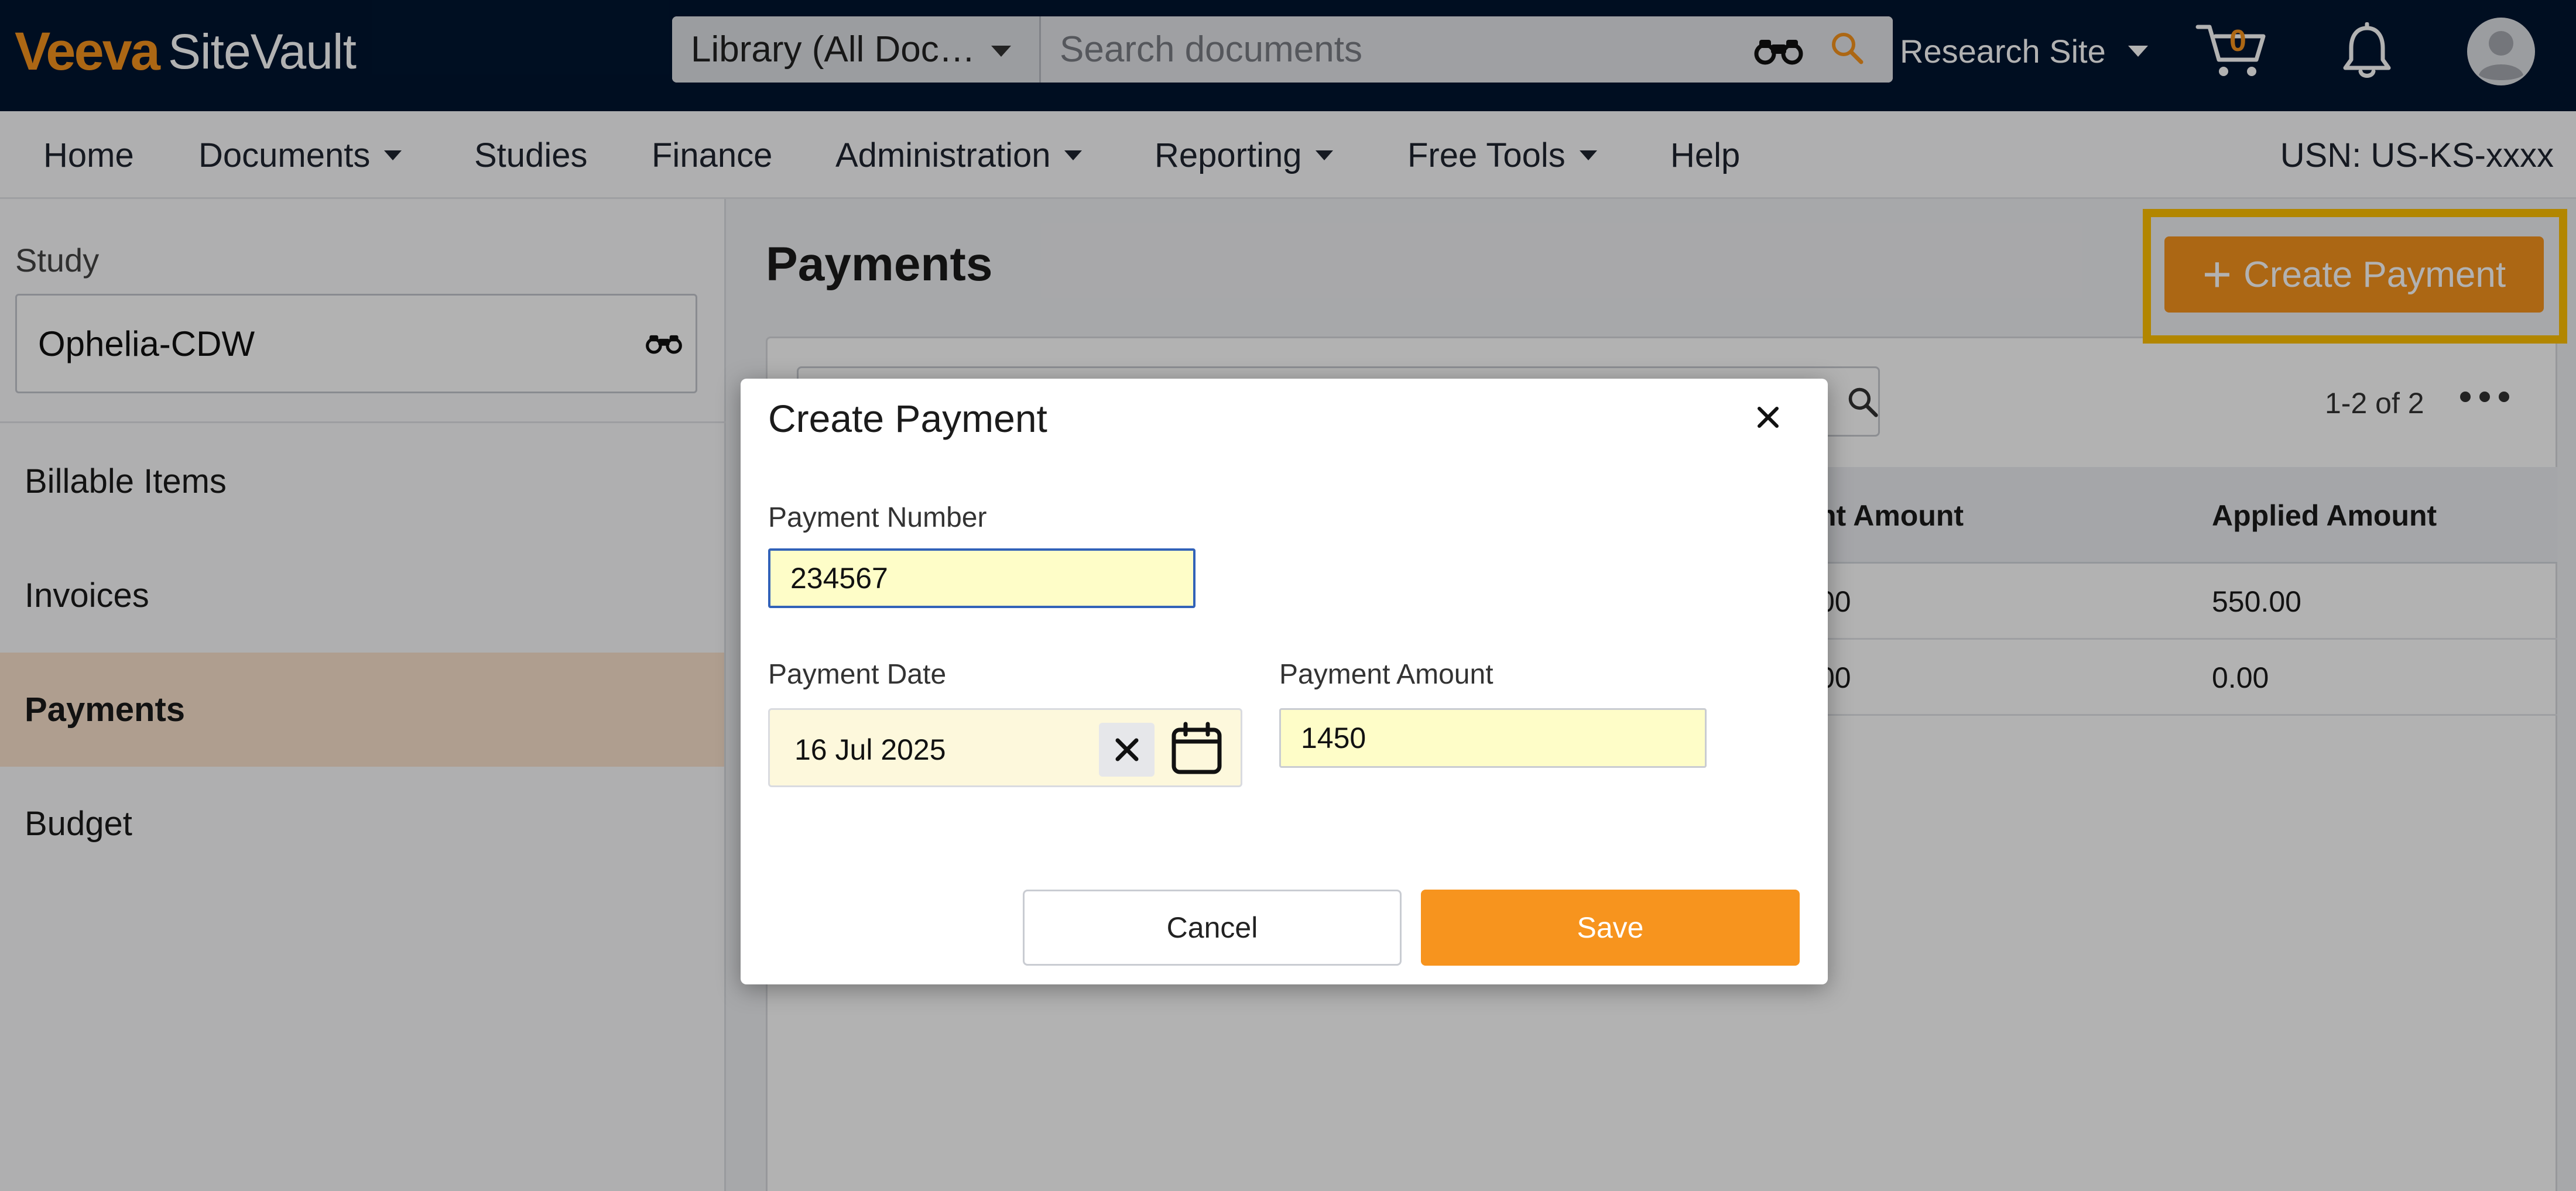  Describe the element at coordinates (870, 749) in the screenshot. I see `payment-date-value: 16 Jul 2025` at that location.